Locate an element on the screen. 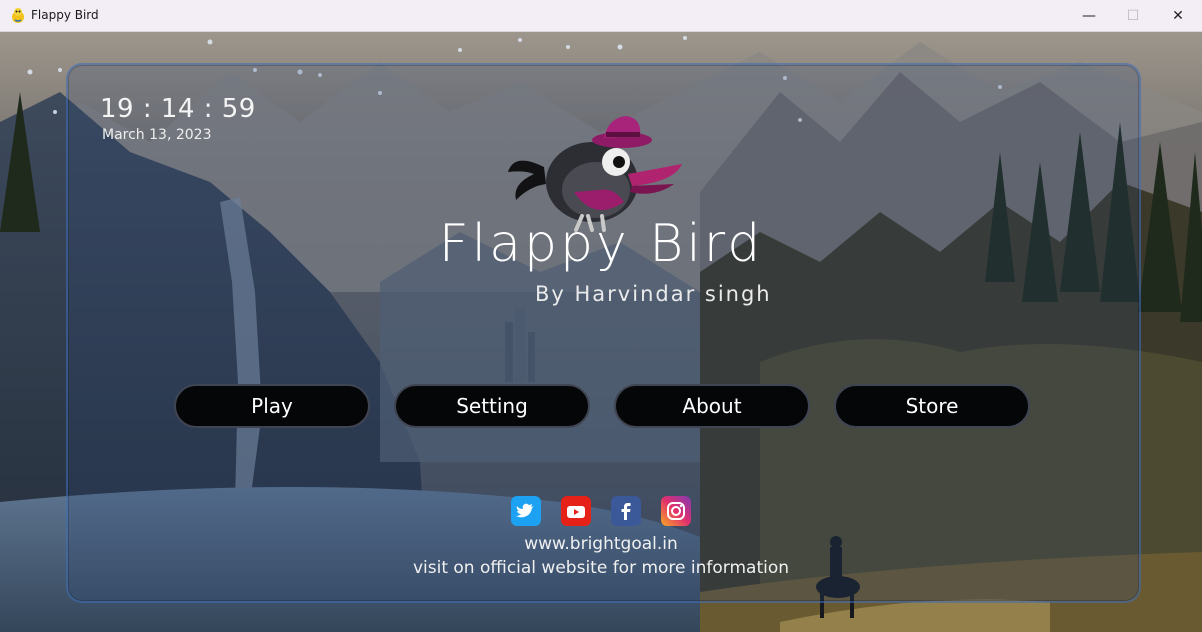  window-titlebar: Flappy Bird — ☐ ✕ is located at coordinates (601, 16).